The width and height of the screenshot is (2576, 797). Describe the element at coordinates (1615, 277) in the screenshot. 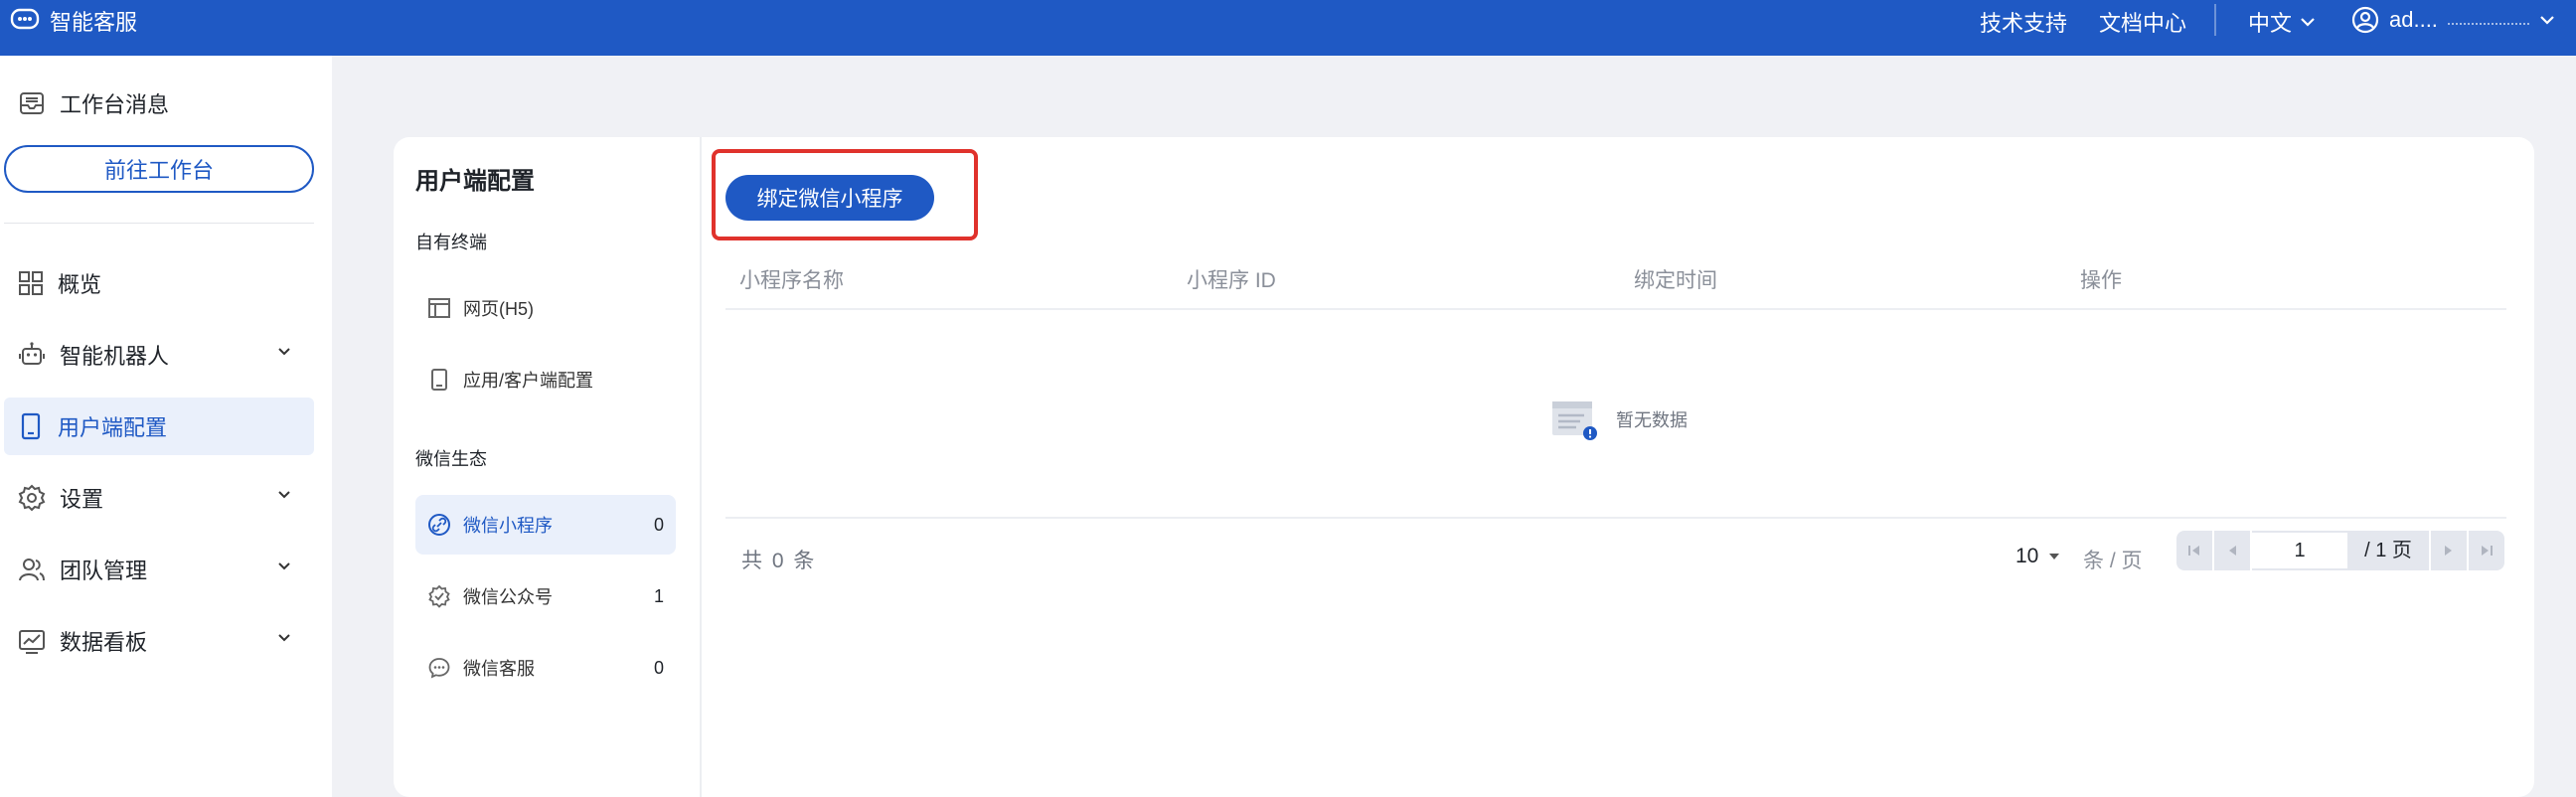

I see `table-header: 小程序名称 小程序 ID 绑定时间 操作` at that location.